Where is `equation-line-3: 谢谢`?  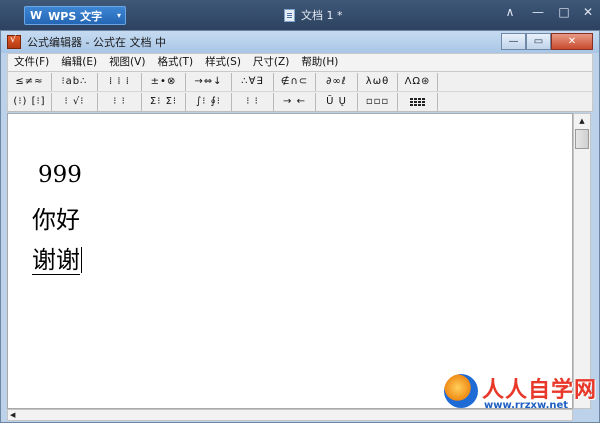
equation-line-3: 谢谢 is located at coordinates (57, 257).